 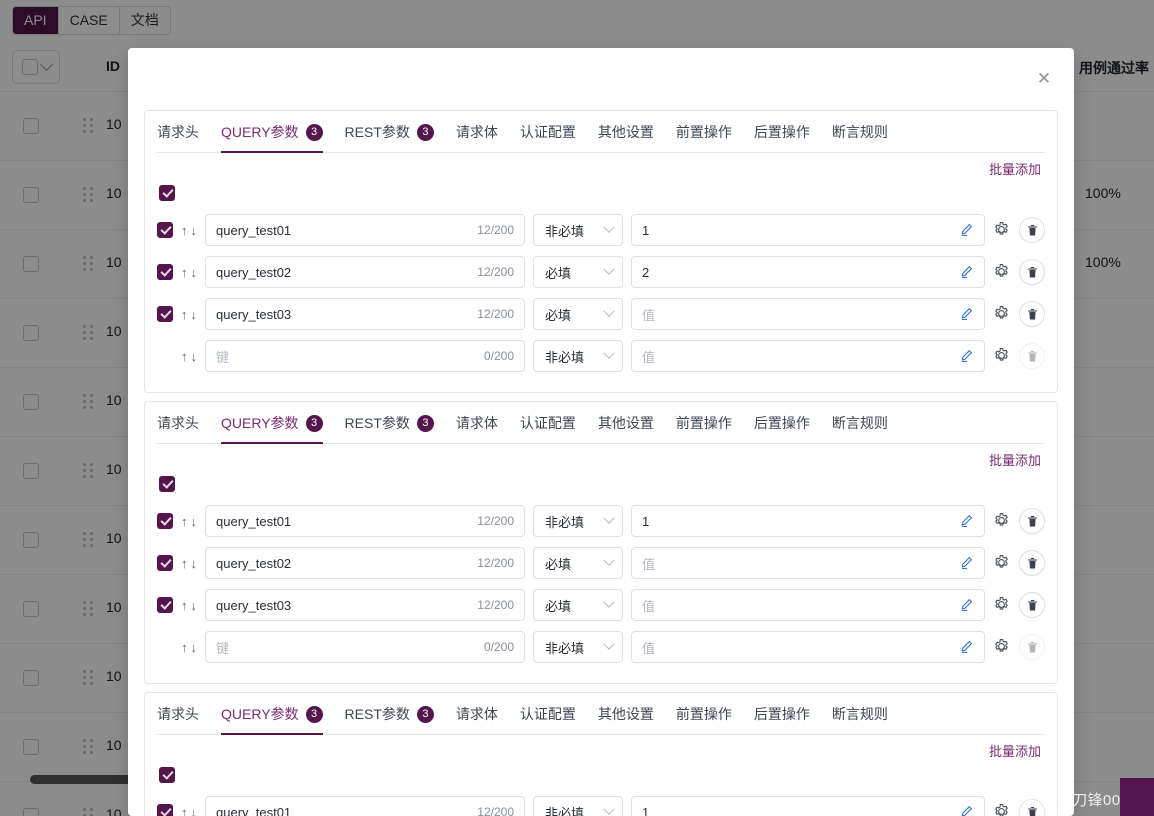 What do you see at coordinates (626, 137) in the screenshot?
I see `param-tab-5: 其他设置` at bounding box center [626, 137].